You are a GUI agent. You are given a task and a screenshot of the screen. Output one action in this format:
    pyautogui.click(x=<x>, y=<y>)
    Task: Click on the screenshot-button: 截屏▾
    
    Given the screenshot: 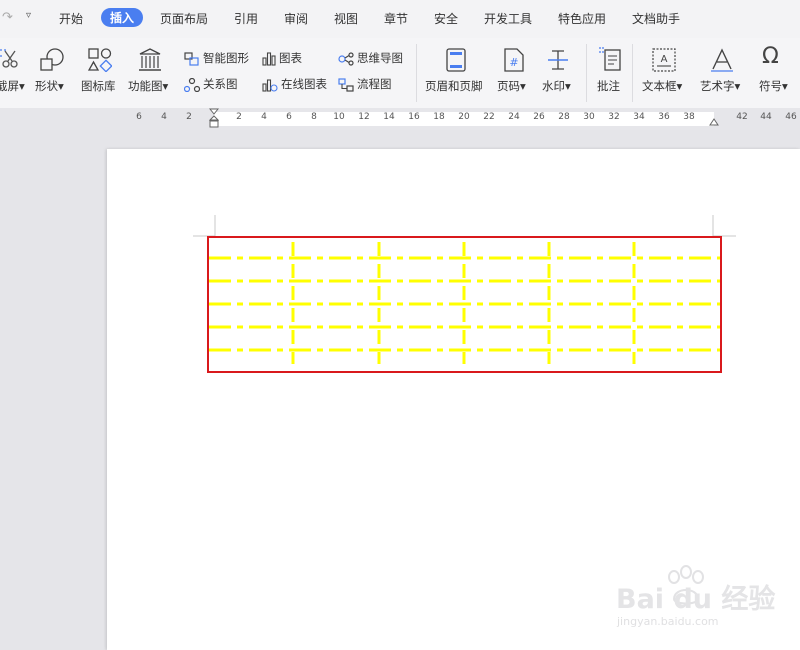 What is the action you would take?
    pyautogui.click(x=15, y=73)
    